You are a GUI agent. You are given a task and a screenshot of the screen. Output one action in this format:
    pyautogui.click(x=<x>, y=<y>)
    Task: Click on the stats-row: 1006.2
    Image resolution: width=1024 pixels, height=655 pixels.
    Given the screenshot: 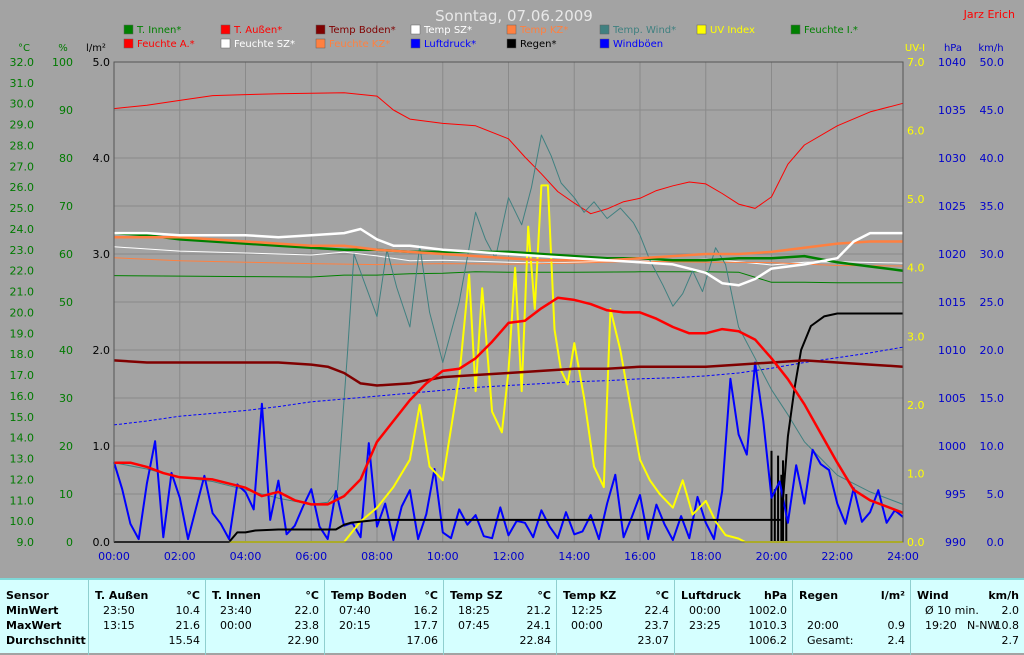 What is the action you would take?
    pyautogui.click(x=733, y=640)
    